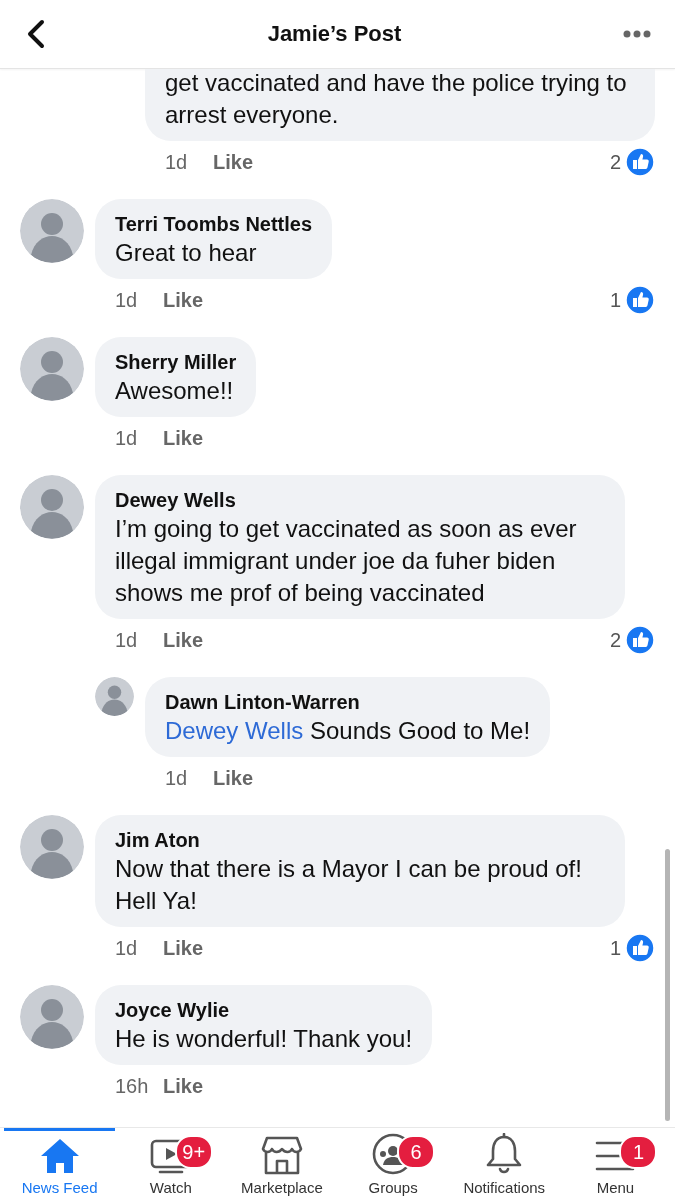 This screenshot has width=675, height=1200. Describe the element at coordinates (193, 1152) in the screenshot. I see `notification-badge: 9+` at that location.